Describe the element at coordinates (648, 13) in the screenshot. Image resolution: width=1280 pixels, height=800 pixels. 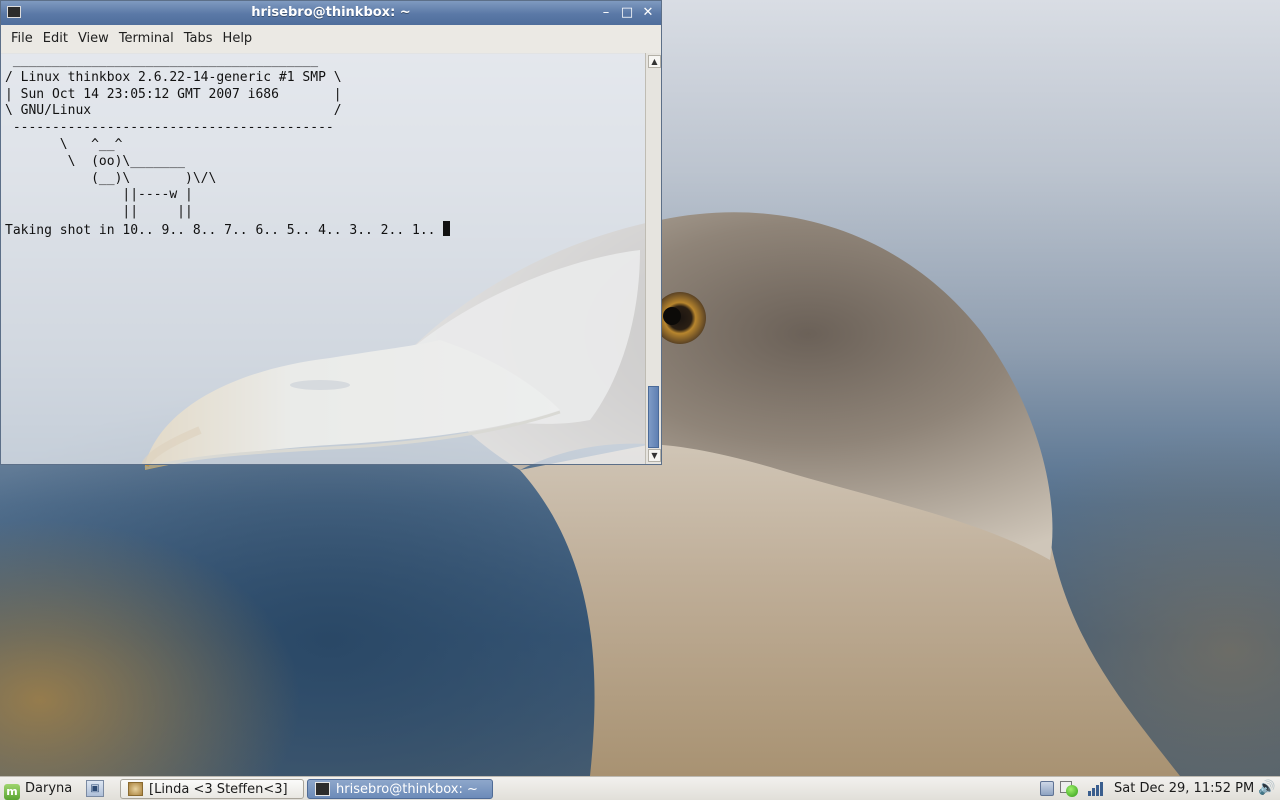
I see `close-button: ✕` at that location.